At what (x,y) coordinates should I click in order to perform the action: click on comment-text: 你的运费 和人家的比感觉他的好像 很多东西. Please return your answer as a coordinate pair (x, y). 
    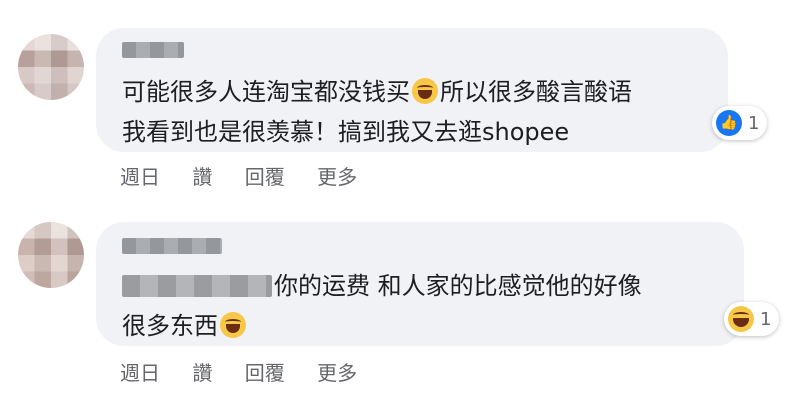
    Looking at the image, I should click on (382, 306).